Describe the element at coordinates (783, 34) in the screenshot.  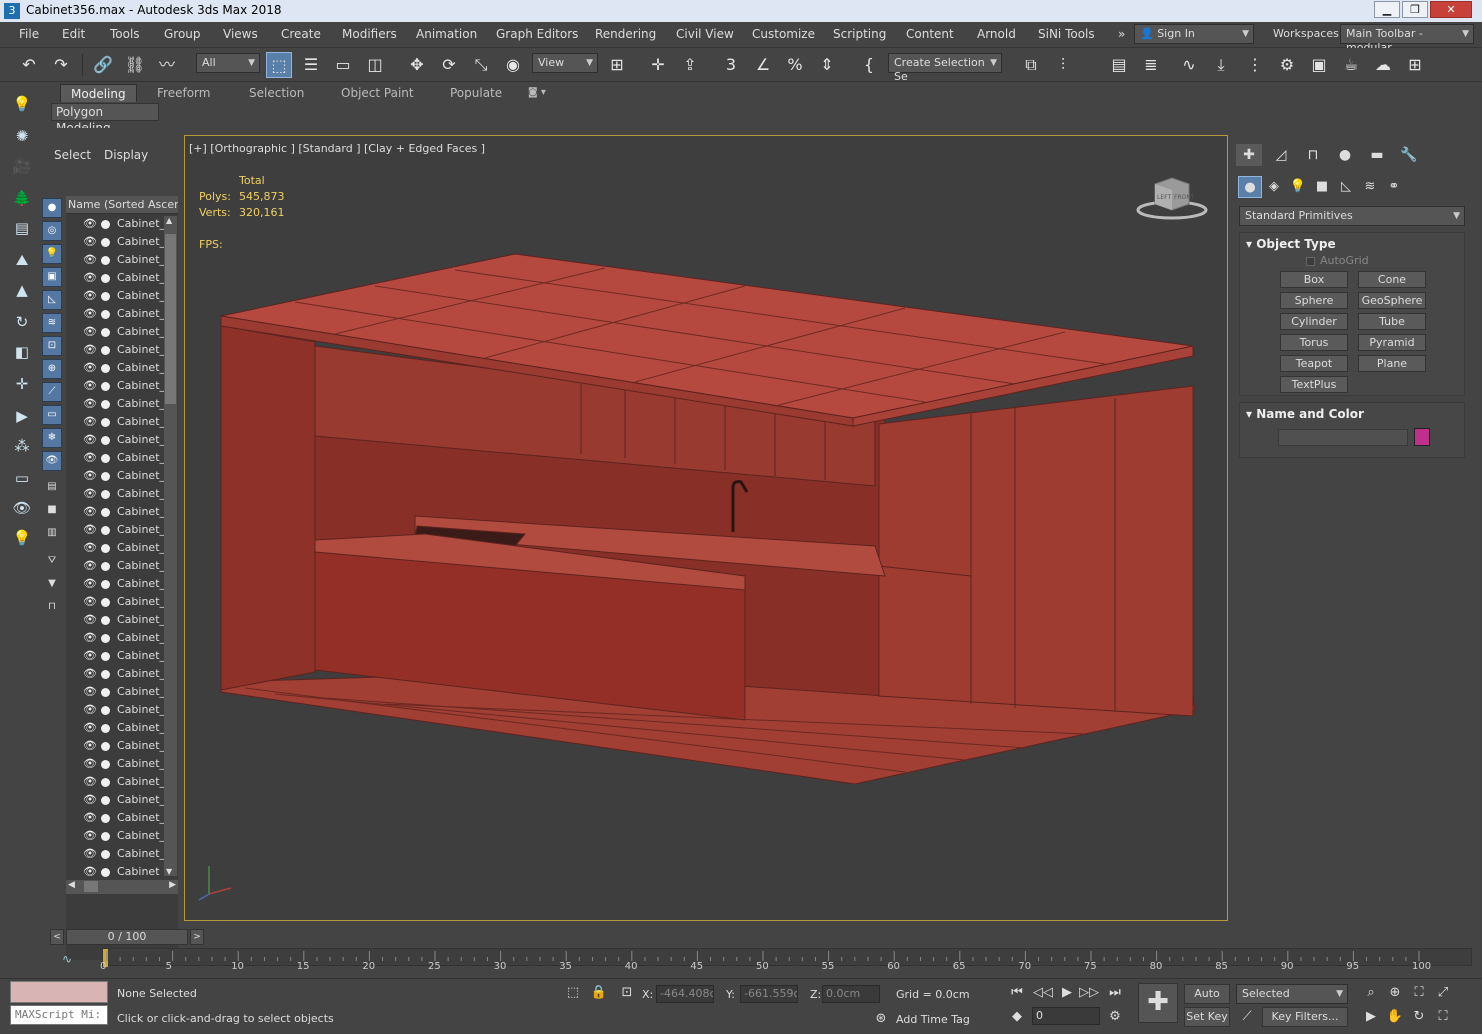
I see `menu-customize: Customize` at that location.